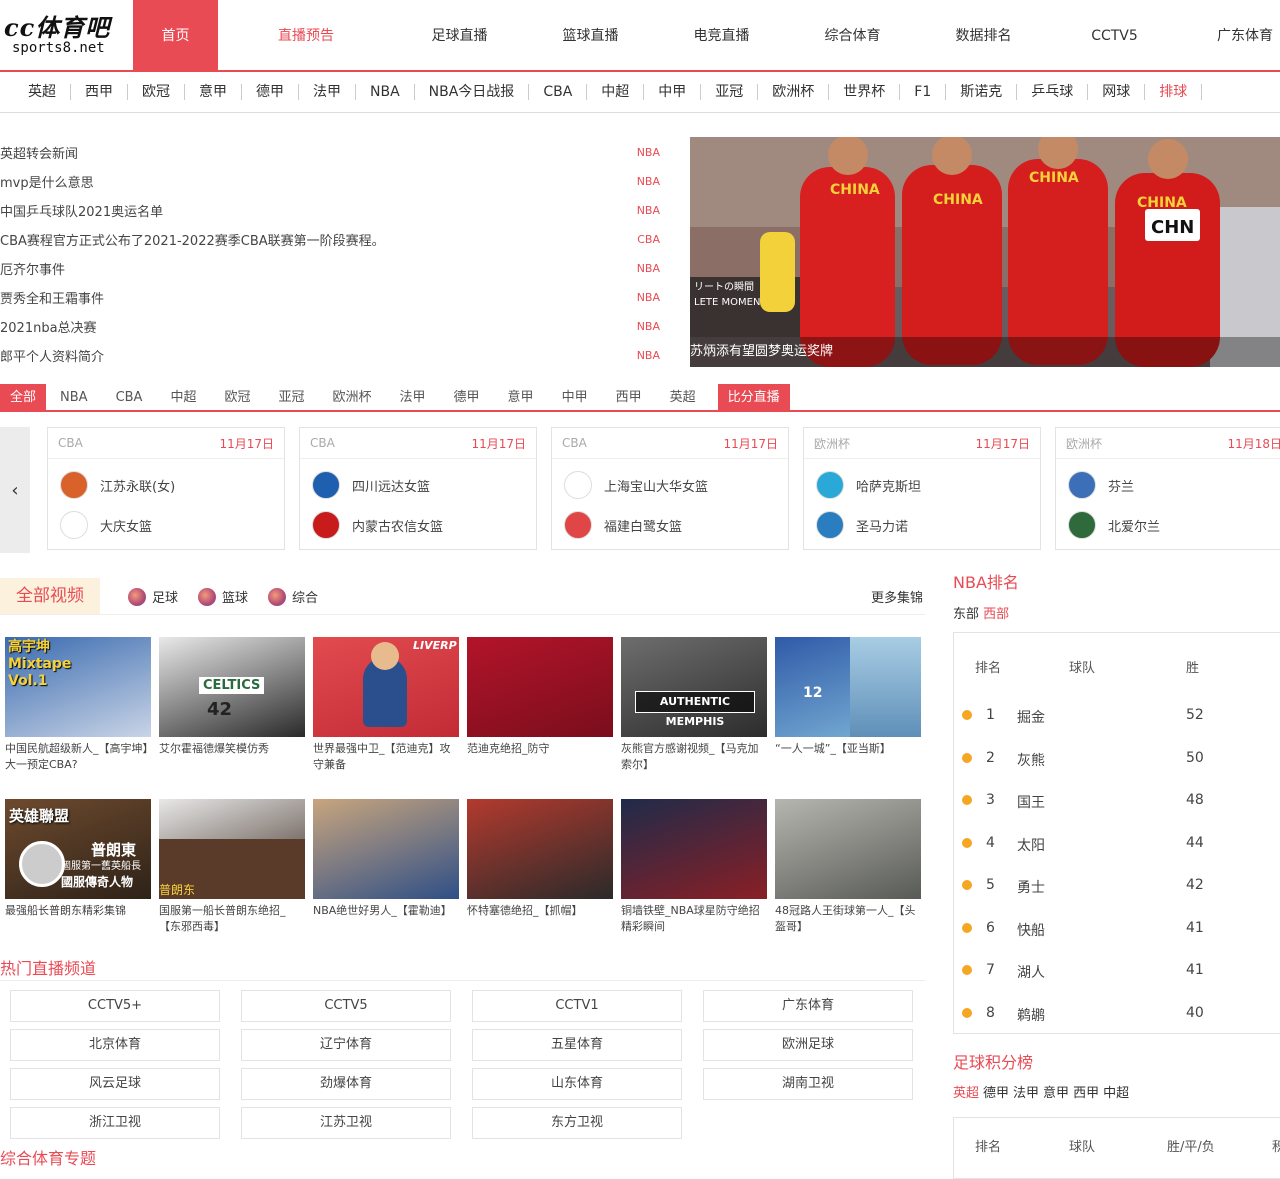  What do you see at coordinates (1174, 92) in the screenshot?
I see `subnav-item: 排球` at bounding box center [1174, 92].